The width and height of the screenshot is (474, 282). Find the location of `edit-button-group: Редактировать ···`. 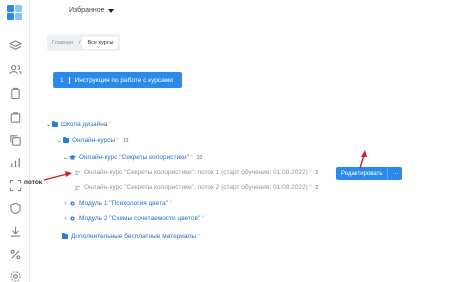

edit-button-group: Редактировать ··· is located at coordinates (369, 173).